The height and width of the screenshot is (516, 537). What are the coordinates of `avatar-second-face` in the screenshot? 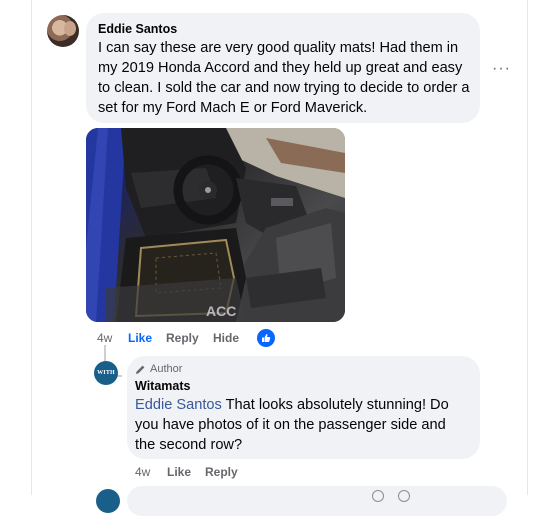 It's located at (70, 28).